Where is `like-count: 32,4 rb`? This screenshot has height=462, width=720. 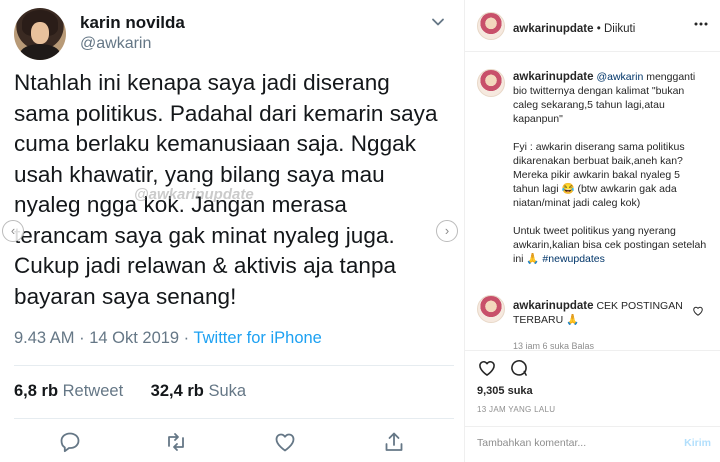 like-count: 32,4 rb is located at coordinates (177, 391).